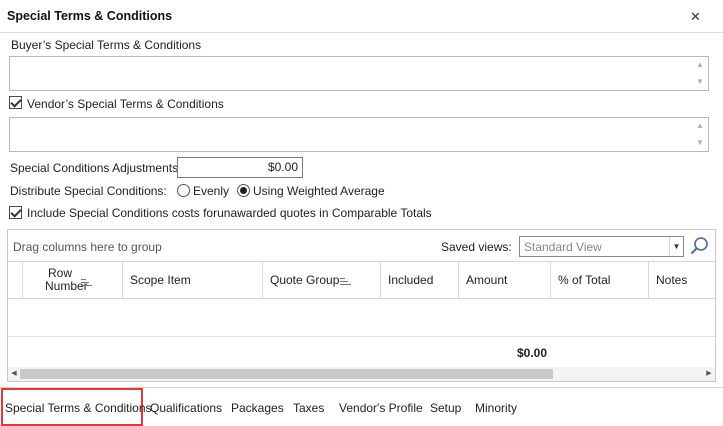  I want to click on buyer-terms-label: Buyer’s Special Terms & Conditions, so click(106, 45).